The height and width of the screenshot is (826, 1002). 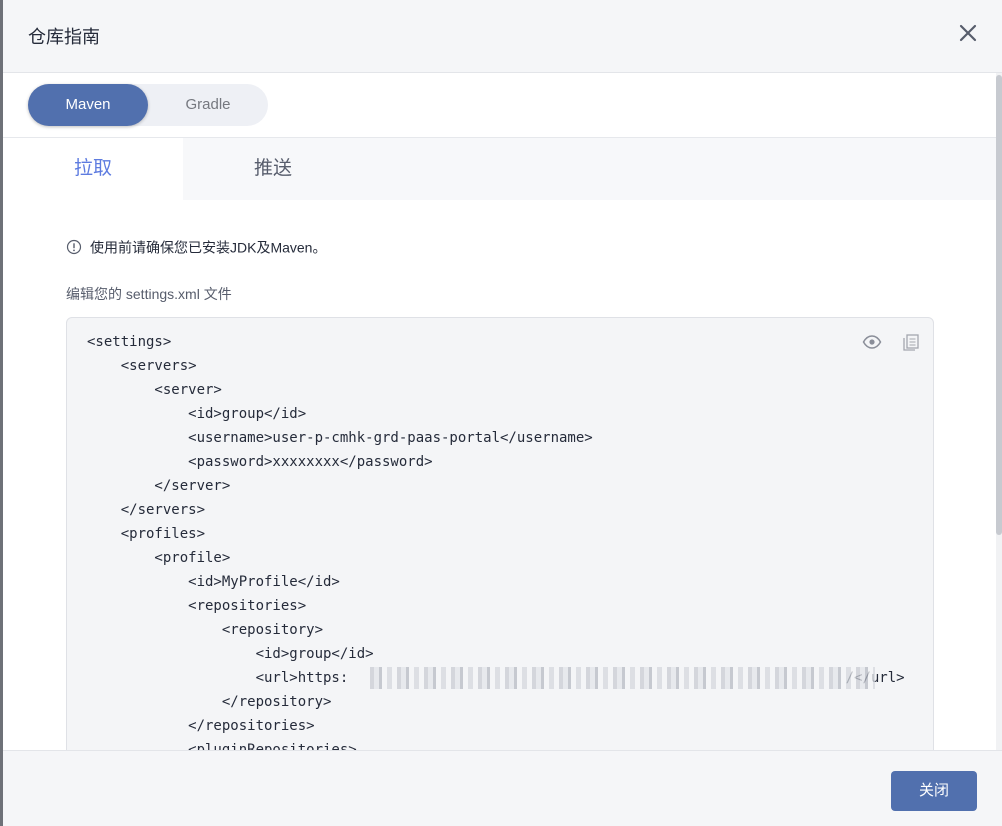 I want to click on redacted-url, so click(x=620, y=678).